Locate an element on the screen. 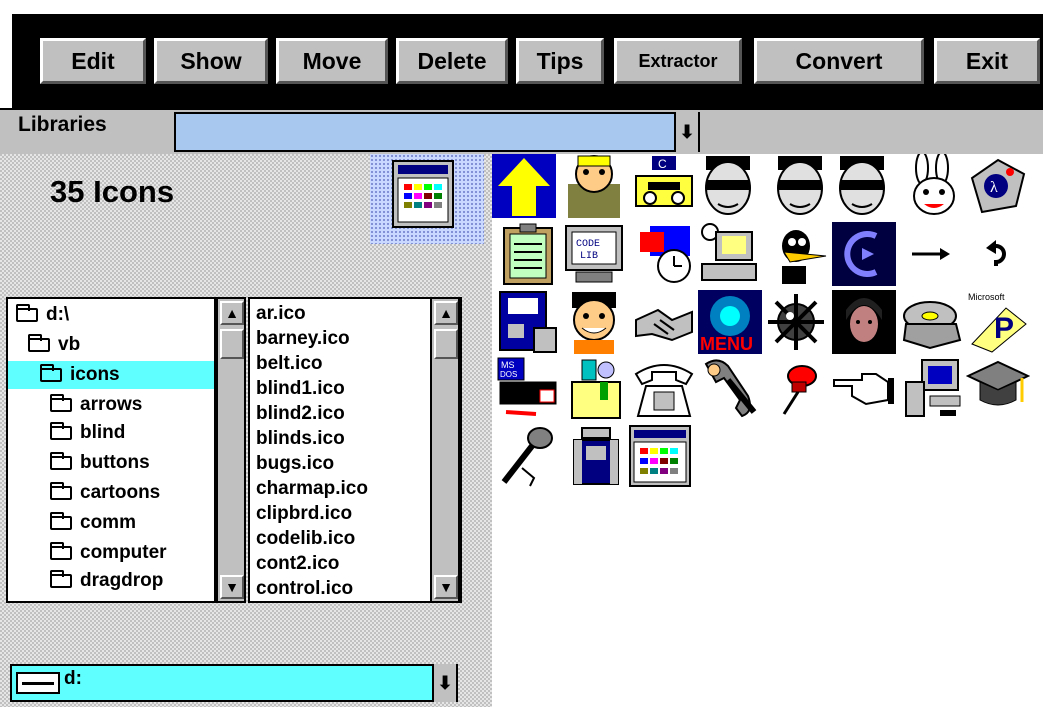 This screenshot has height=707, width=1043. mine-icon is located at coordinates (796, 322).